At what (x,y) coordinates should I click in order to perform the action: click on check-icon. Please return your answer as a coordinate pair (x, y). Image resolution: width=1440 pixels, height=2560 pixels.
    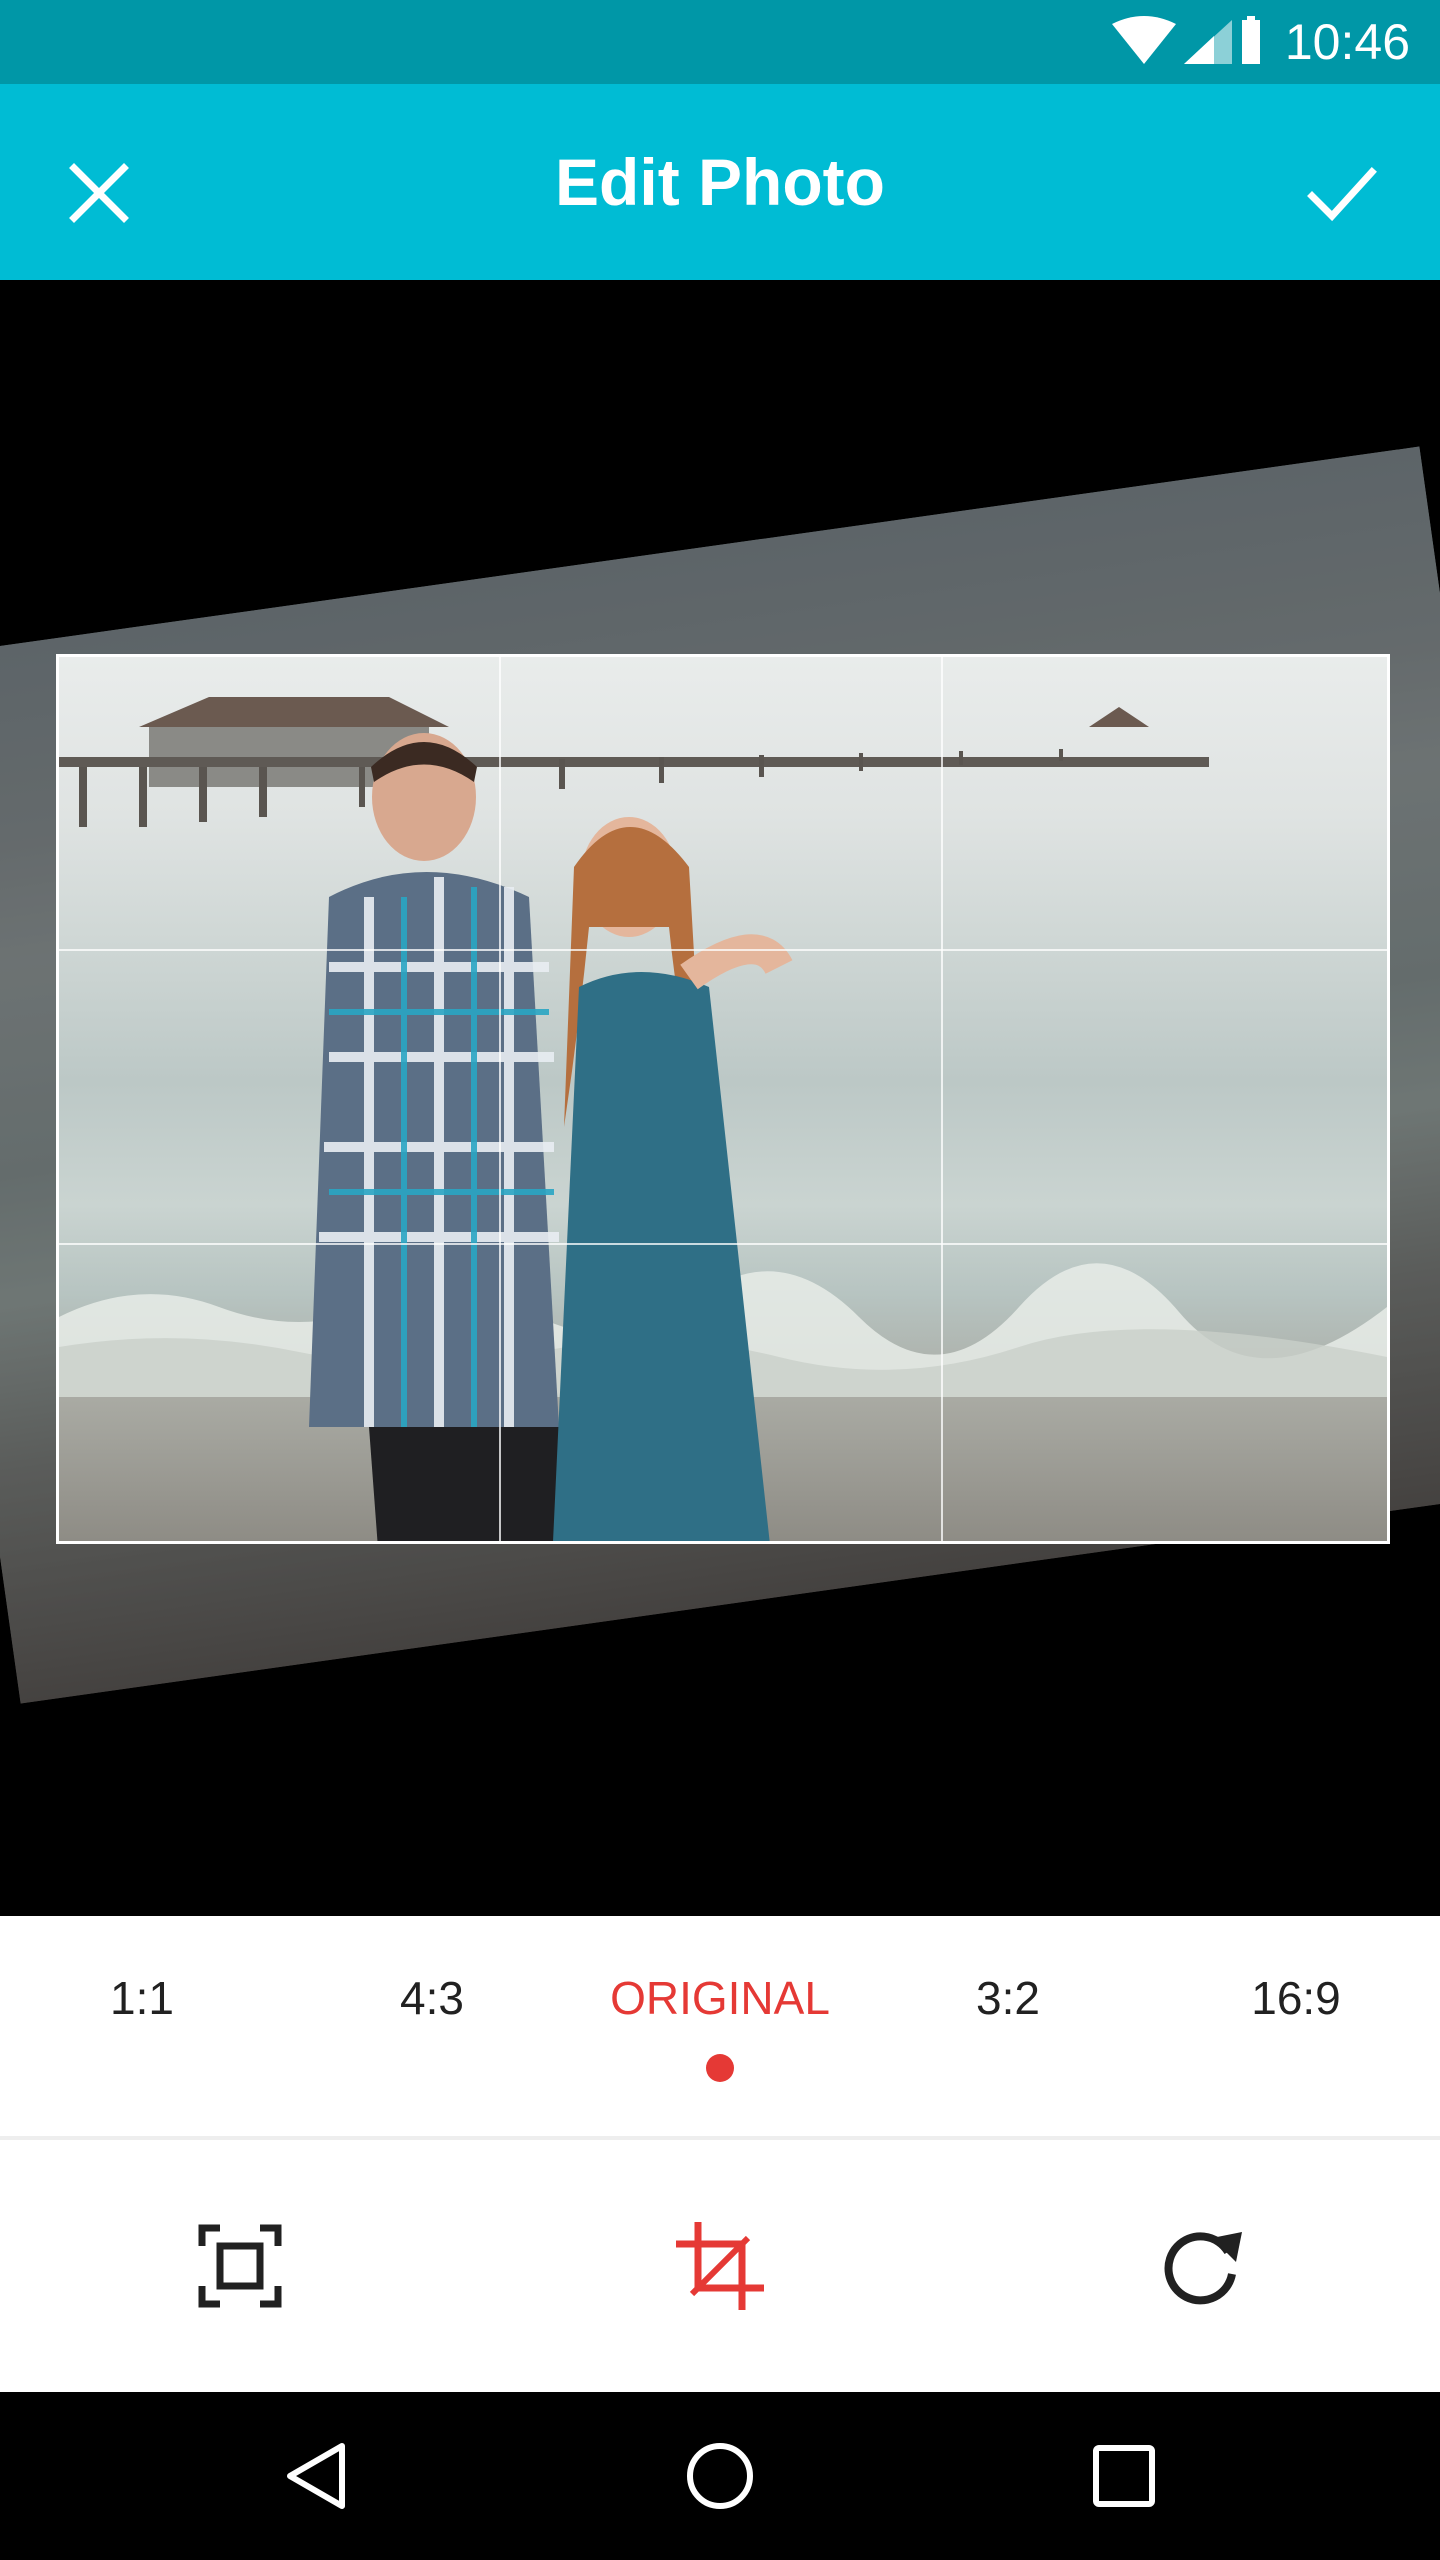
    Looking at the image, I should click on (1342, 194).